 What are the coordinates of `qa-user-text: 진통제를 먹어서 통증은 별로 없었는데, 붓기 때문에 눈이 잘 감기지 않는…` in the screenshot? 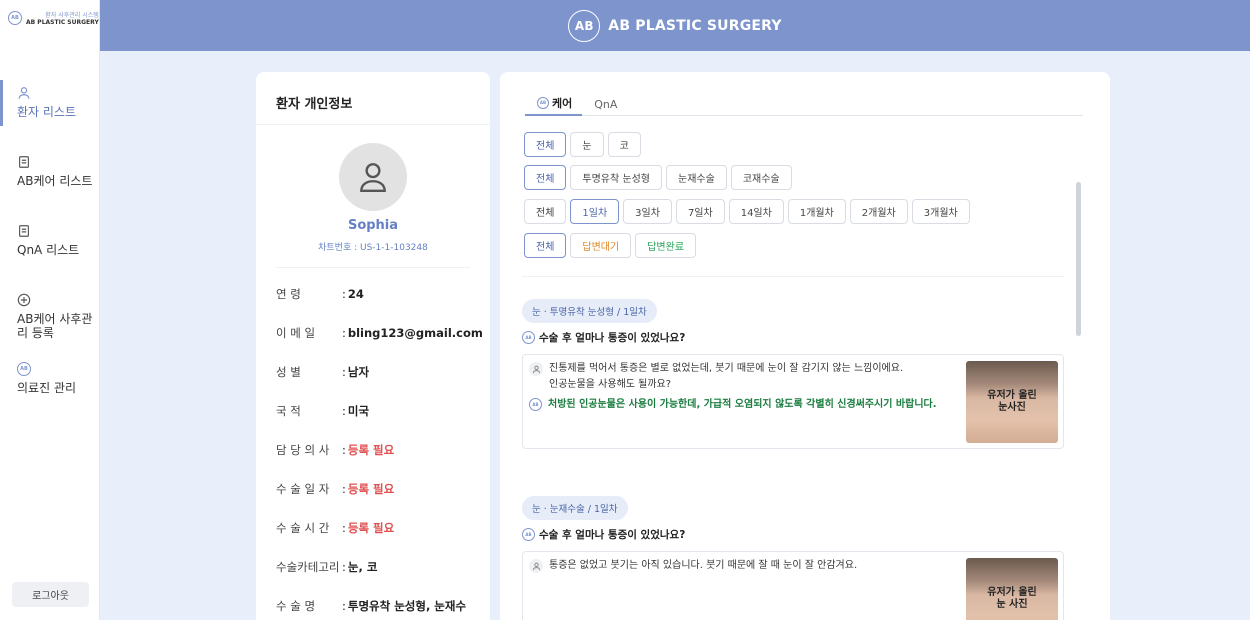 It's located at (726, 376).